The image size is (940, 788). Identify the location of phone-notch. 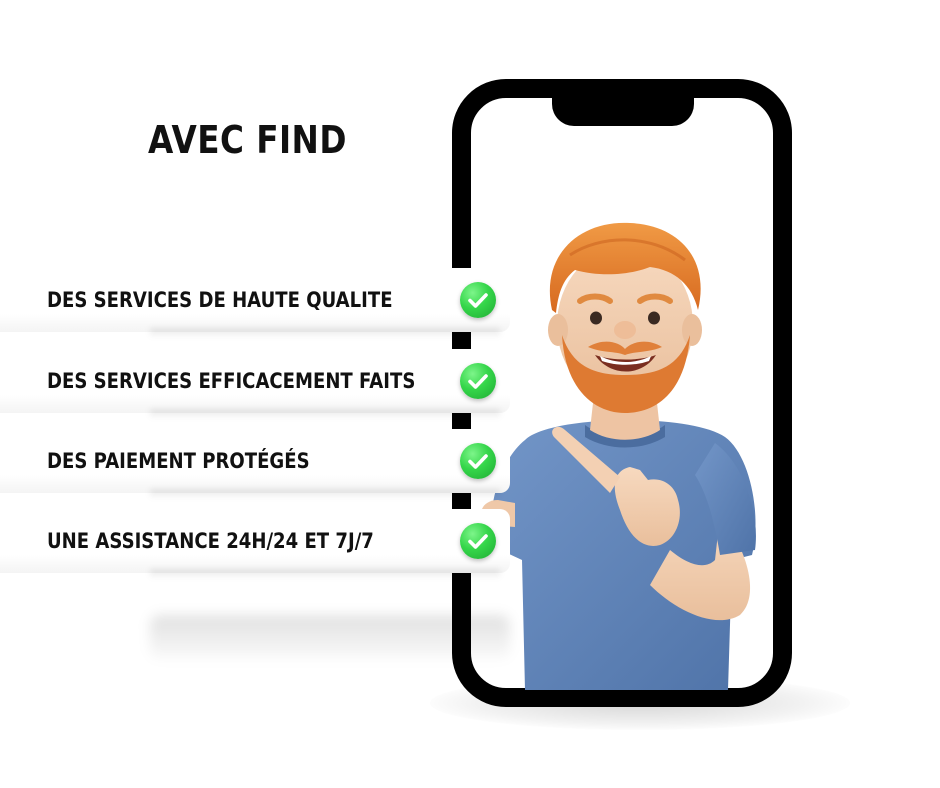
(623, 112).